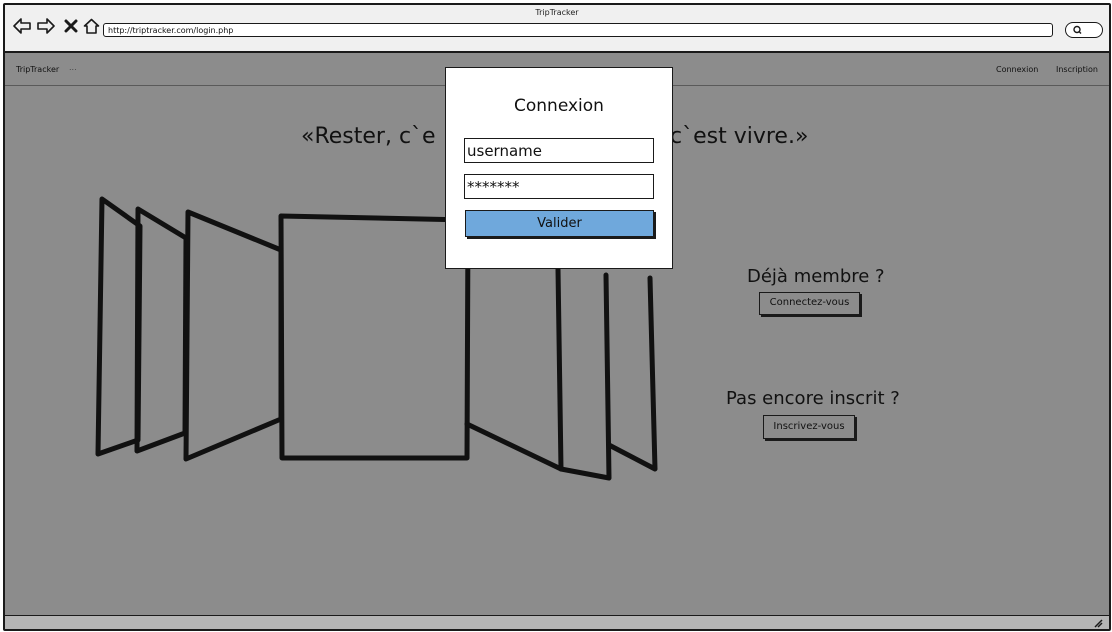  What do you see at coordinates (1084, 30) in the screenshot?
I see `browser-search-button` at bounding box center [1084, 30].